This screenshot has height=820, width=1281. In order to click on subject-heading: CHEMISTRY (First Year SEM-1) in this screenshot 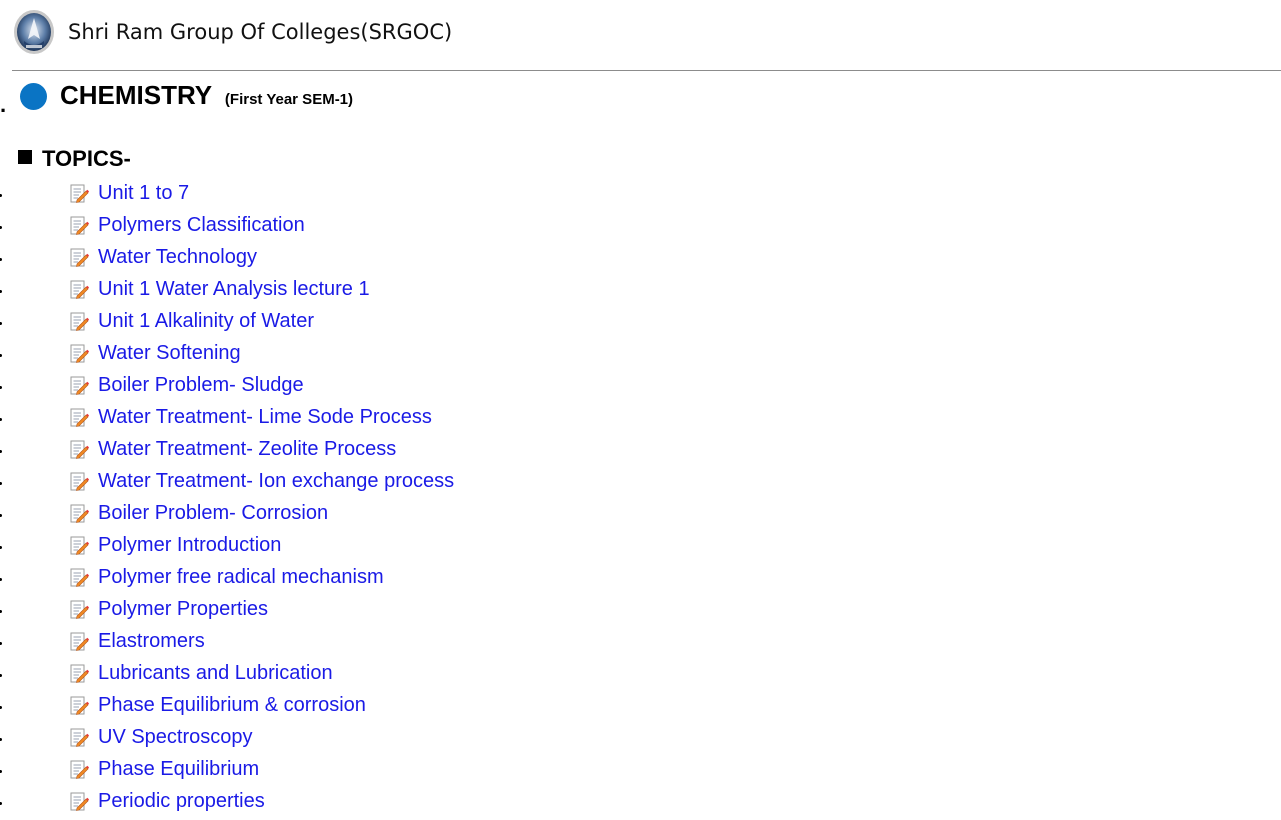, I will do `click(206, 95)`.